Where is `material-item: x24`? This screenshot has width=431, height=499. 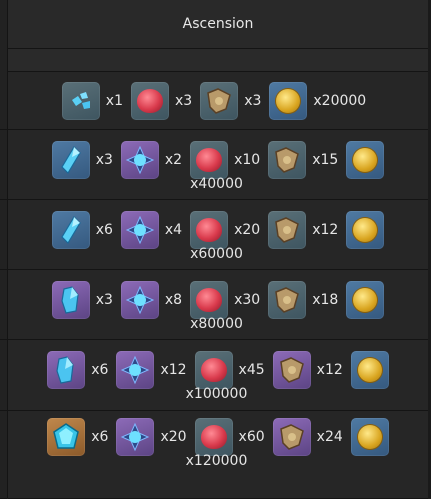
material-item: x24 is located at coordinates (311, 437).